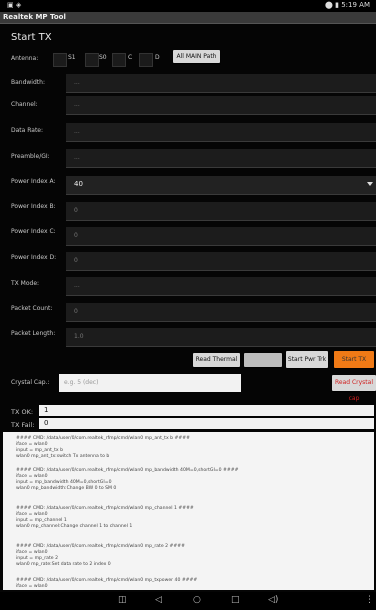  I want to click on bandwidth-label: Bandwidth:, so click(28, 82).